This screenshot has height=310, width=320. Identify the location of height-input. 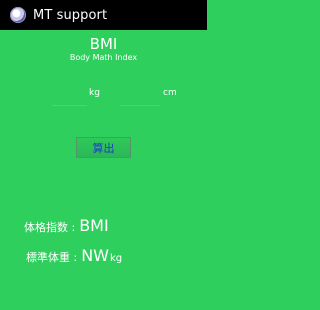
(140, 99).